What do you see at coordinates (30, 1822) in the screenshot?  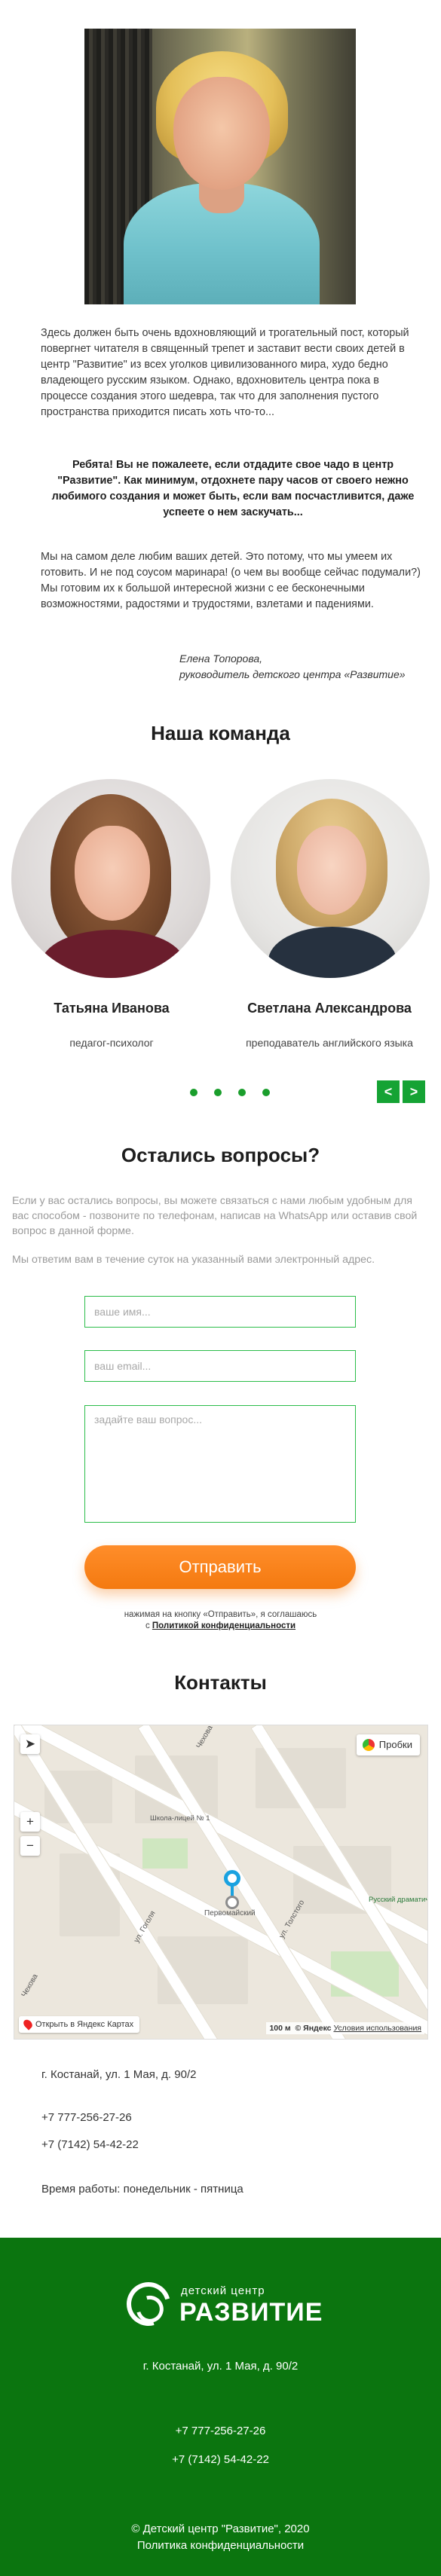 I see `zoom-in-button: +` at bounding box center [30, 1822].